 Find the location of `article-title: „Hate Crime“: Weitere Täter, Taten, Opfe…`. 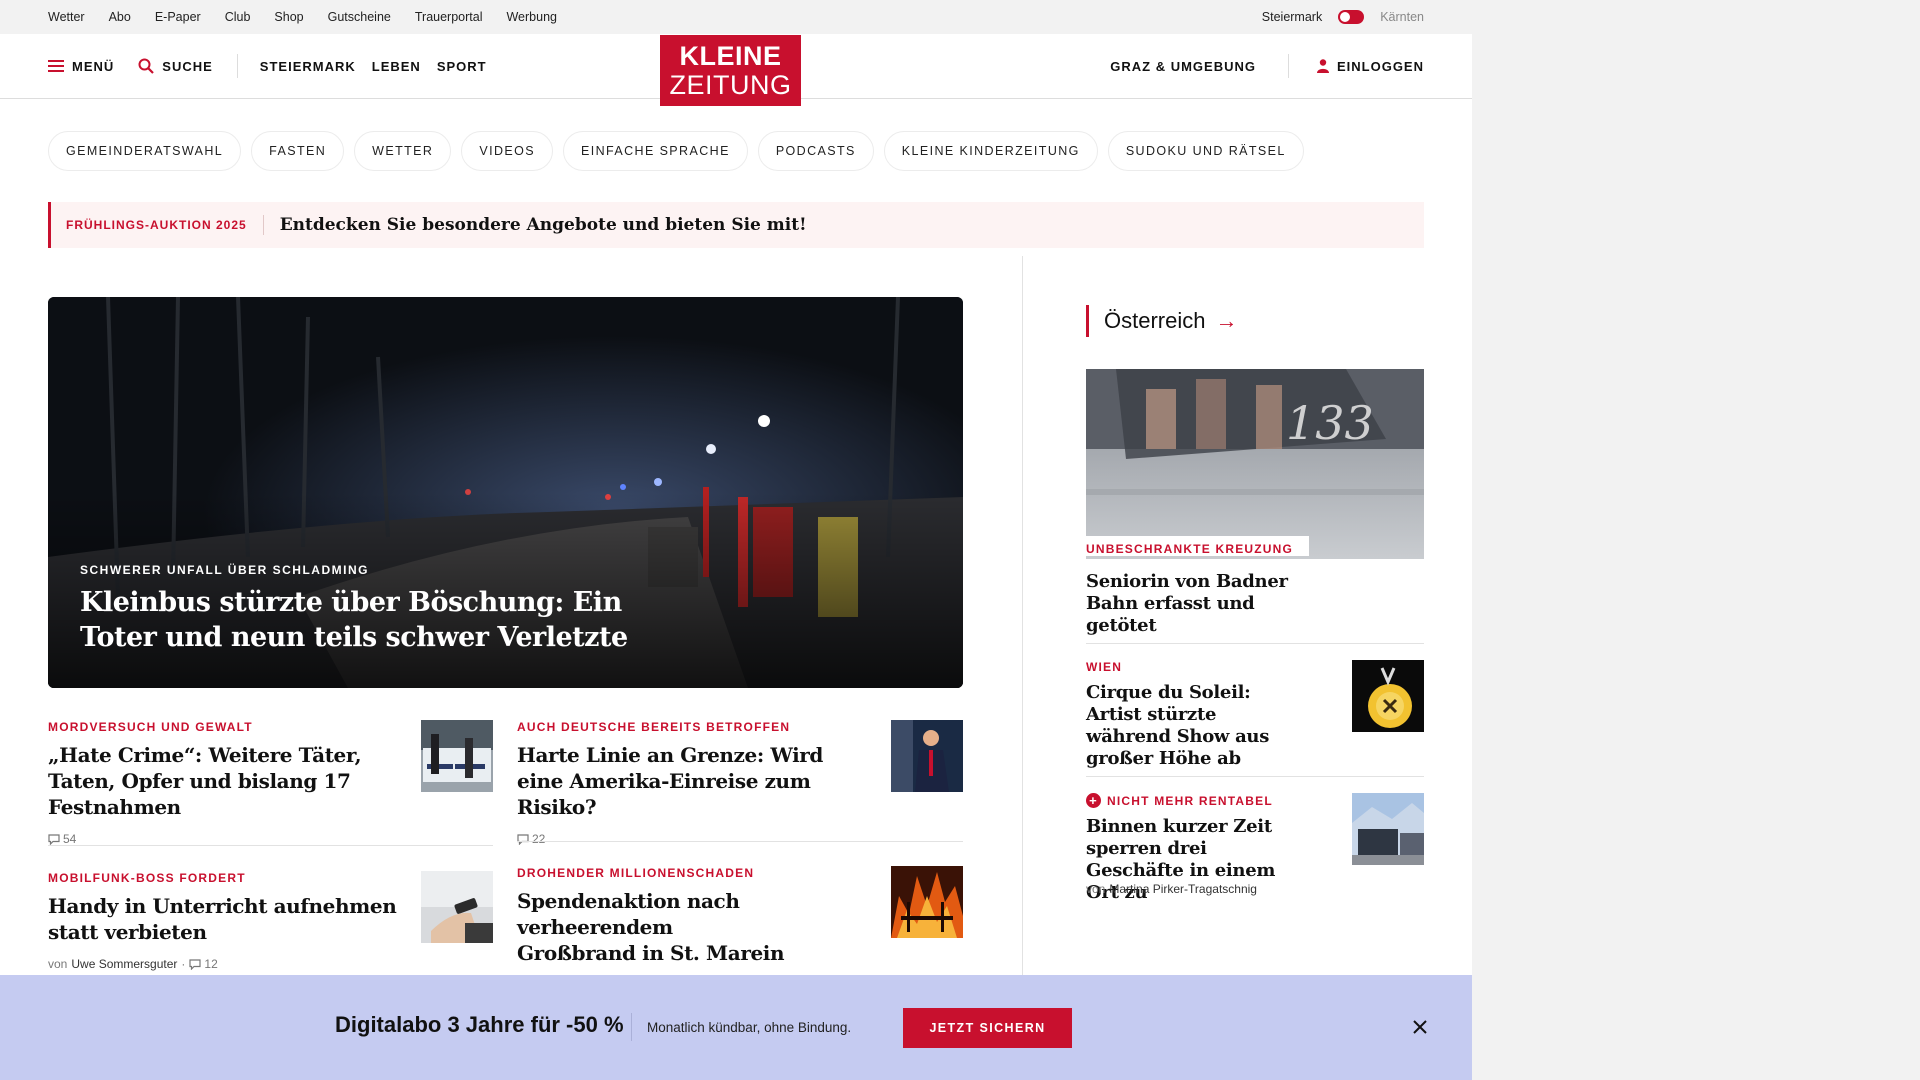

article-title: „Hate Crime“: Weitere Täter, Taten, Opfe… is located at coordinates (223, 781).